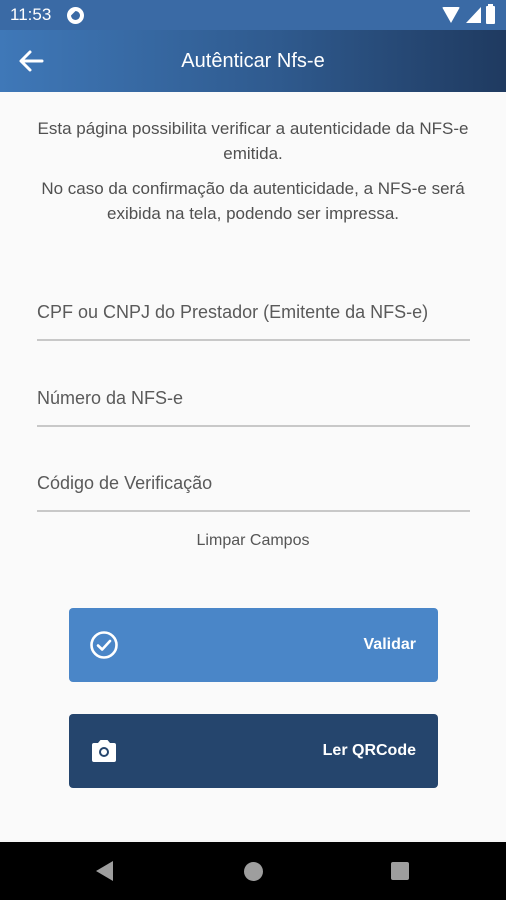  I want to click on numero-nfse-input, so click(253, 398).